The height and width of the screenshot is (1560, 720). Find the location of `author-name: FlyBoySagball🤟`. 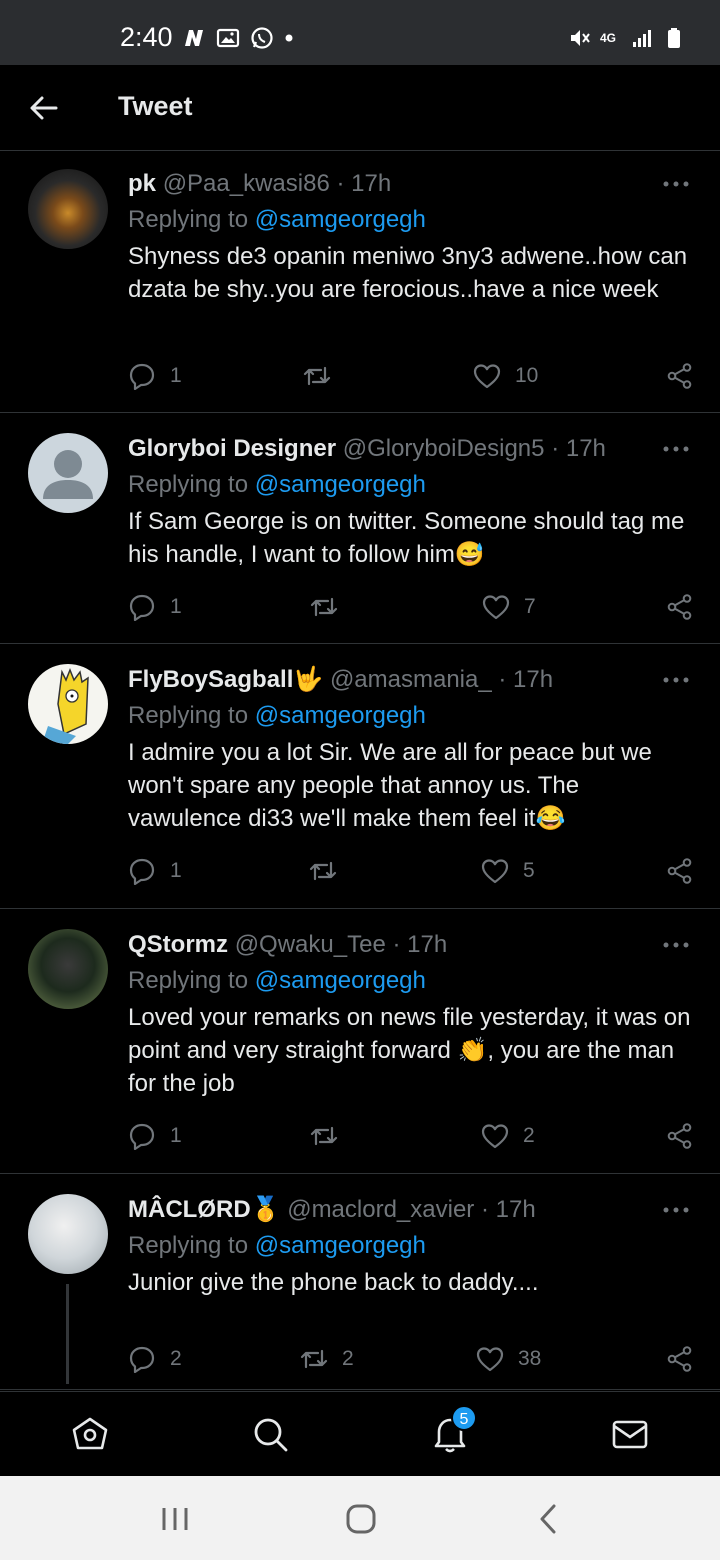

author-name: FlyBoySagball🤟 is located at coordinates (225, 679).